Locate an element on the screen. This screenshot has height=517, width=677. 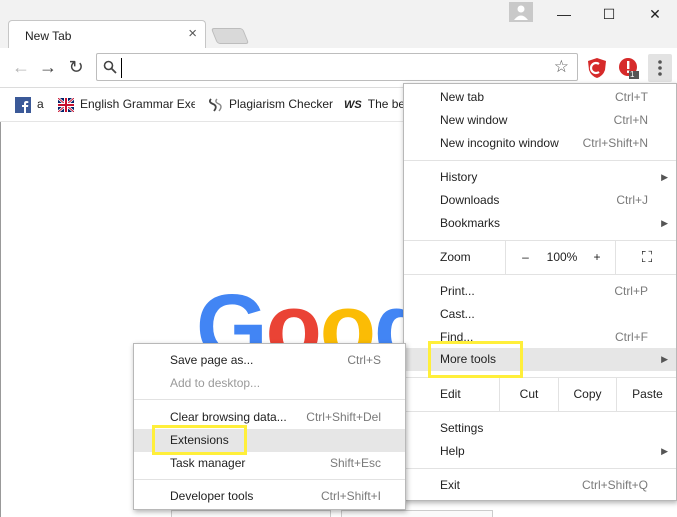
new-tab-button is located at coordinates (230, 36).